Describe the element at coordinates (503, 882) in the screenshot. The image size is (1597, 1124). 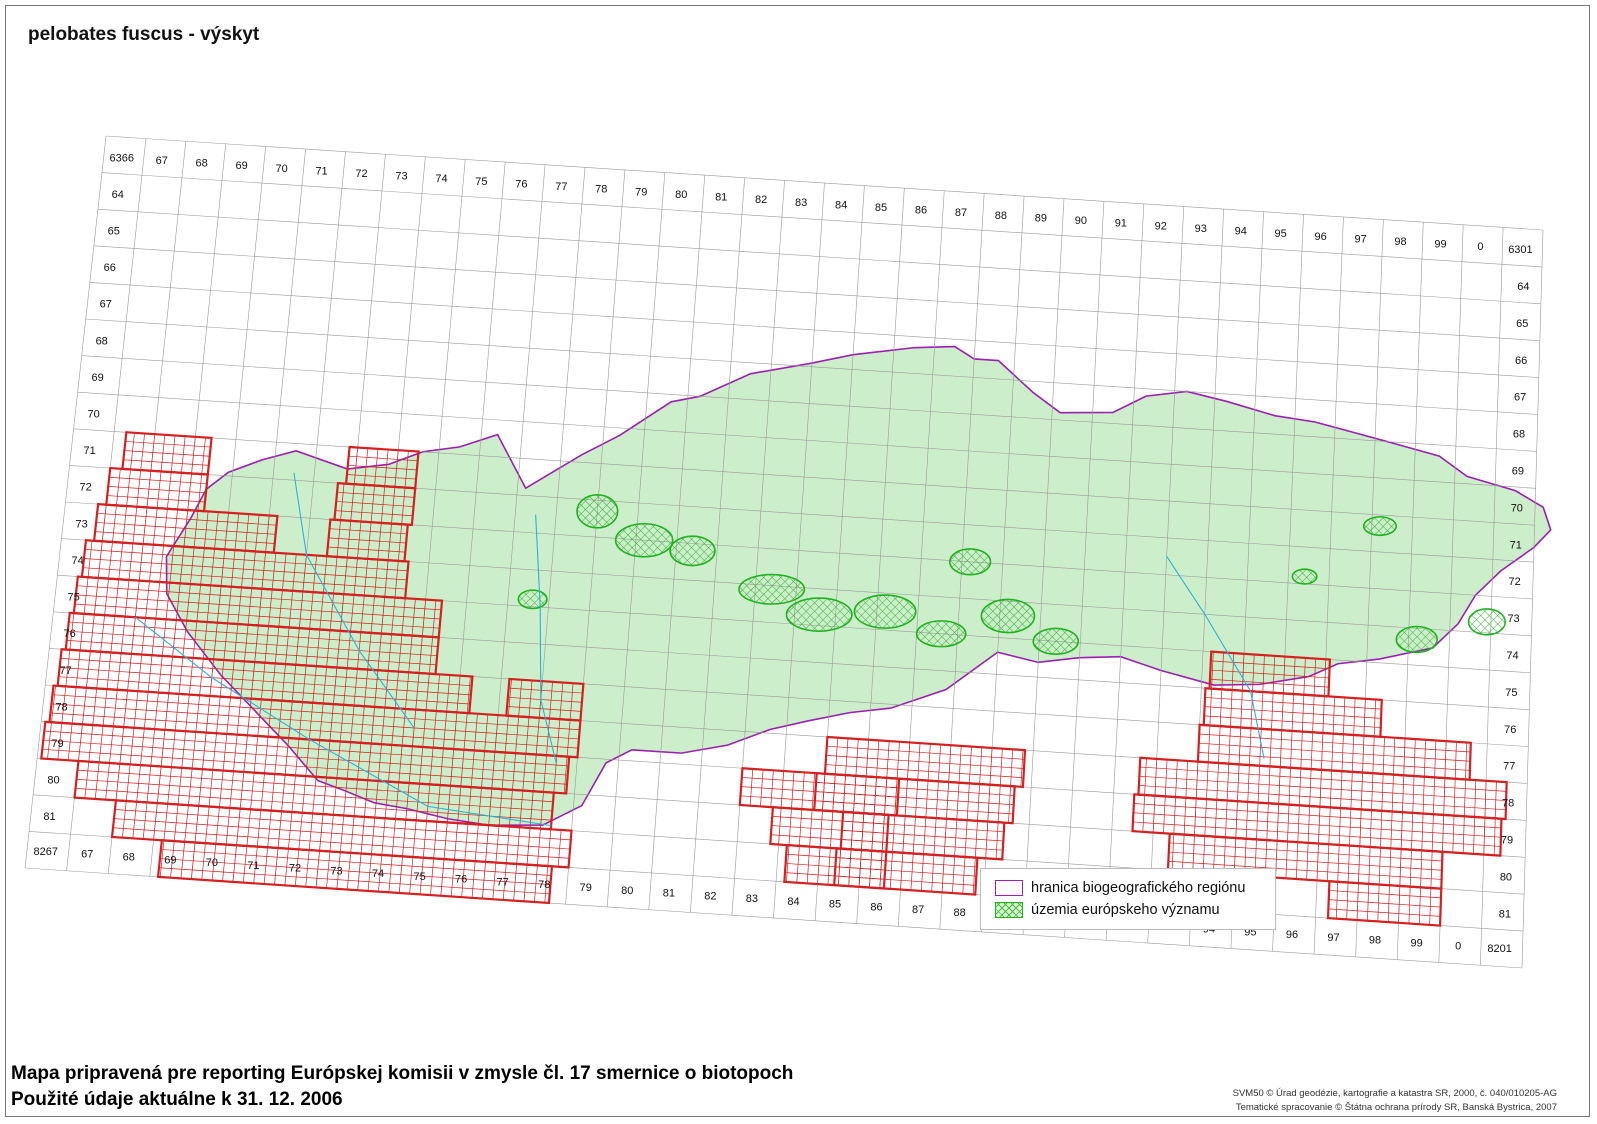
I see `grid-label-bottom: 77` at that location.